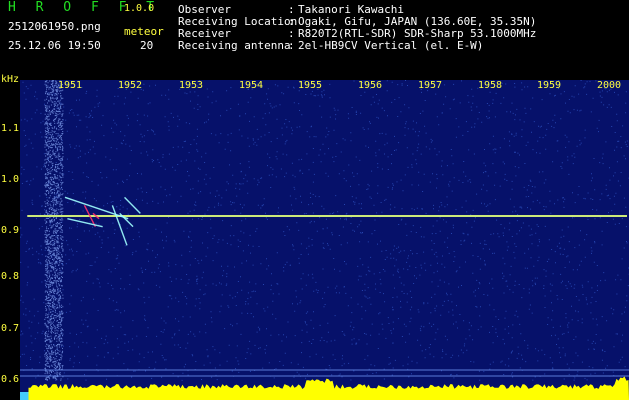  What do you see at coordinates (144, 31) in the screenshot?
I see `meteor-count-label: meteor` at bounding box center [144, 31].